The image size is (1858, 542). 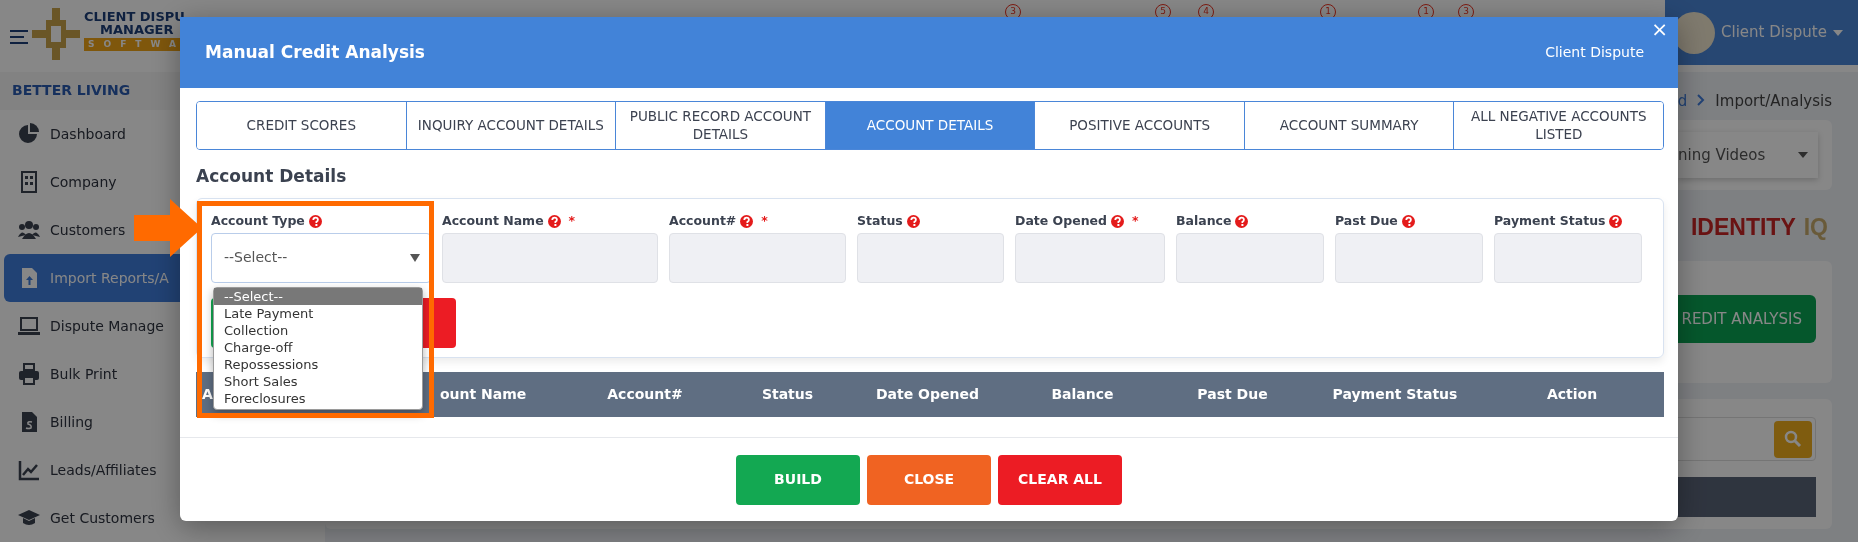 What do you see at coordinates (645, 393) in the screenshot?
I see `column-header: Account#` at bounding box center [645, 393].